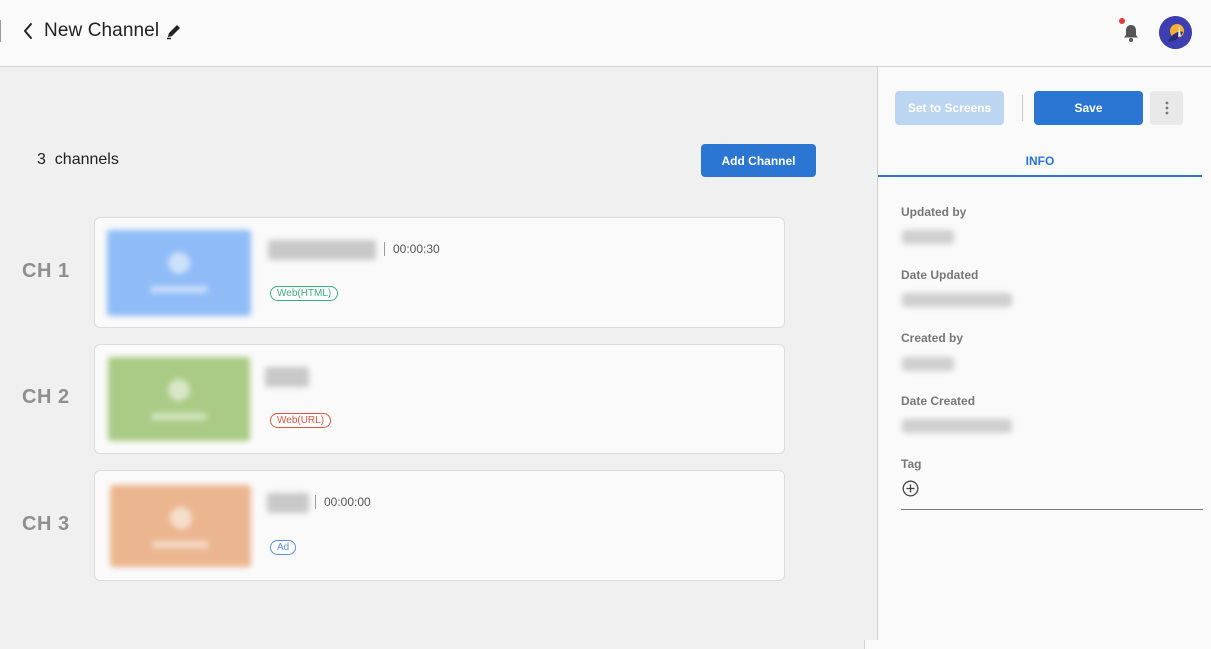 The width and height of the screenshot is (1211, 649). I want to click on add-tag-button, so click(910, 488).